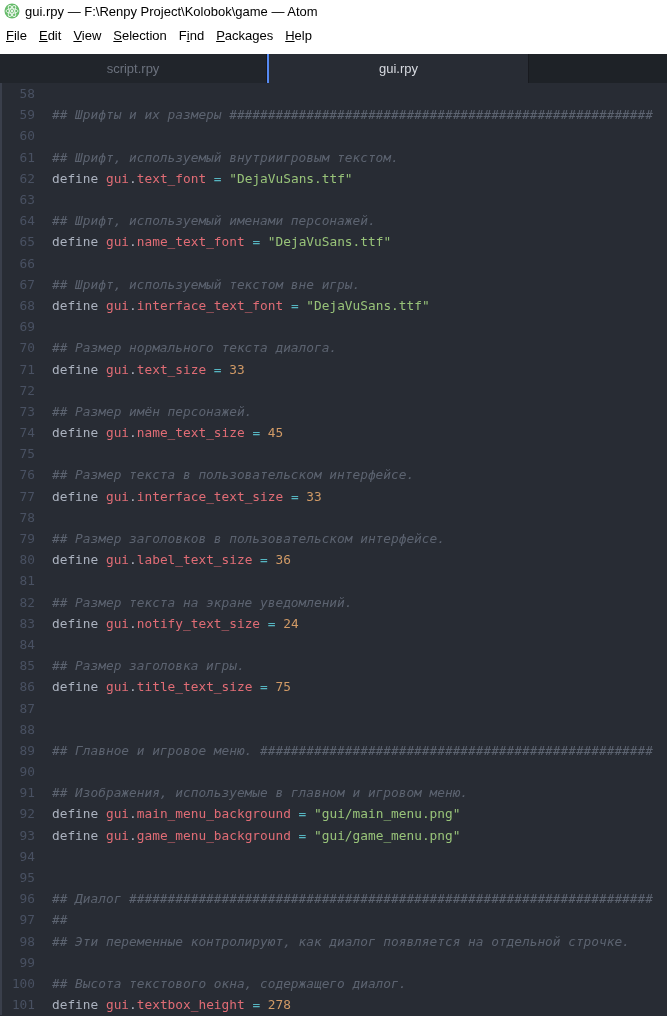 The width and height of the screenshot is (667, 1016). Describe the element at coordinates (256, 814) in the screenshot. I see `code-line: define gui.main_menu_background = "gui/main_menu.png"` at that location.